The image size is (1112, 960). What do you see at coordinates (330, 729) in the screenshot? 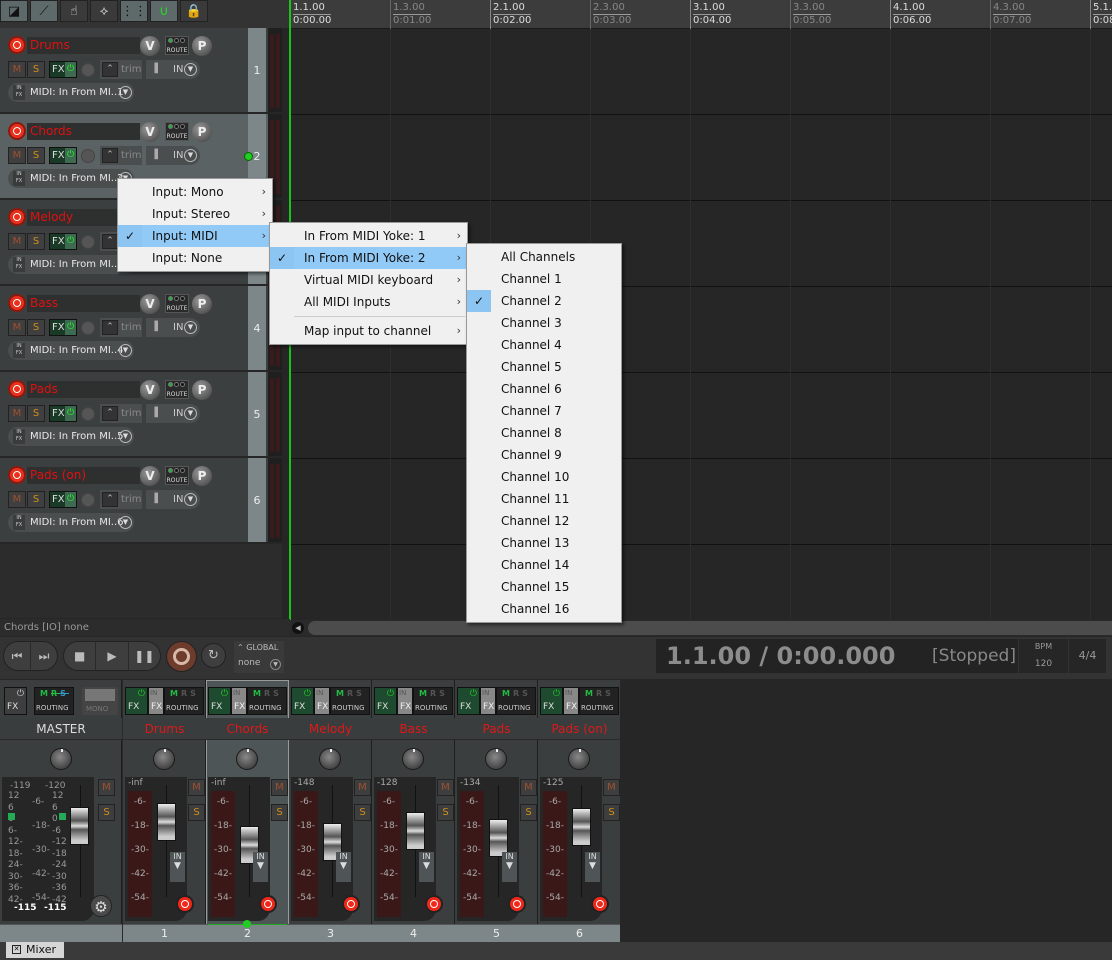
I see `strip-name: Melody` at bounding box center [330, 729].